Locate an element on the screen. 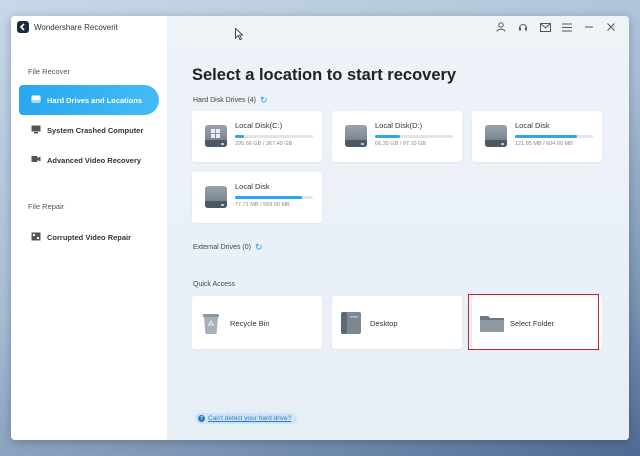  quick-access-label-text: Desktop is located at coordinates (384, 323).